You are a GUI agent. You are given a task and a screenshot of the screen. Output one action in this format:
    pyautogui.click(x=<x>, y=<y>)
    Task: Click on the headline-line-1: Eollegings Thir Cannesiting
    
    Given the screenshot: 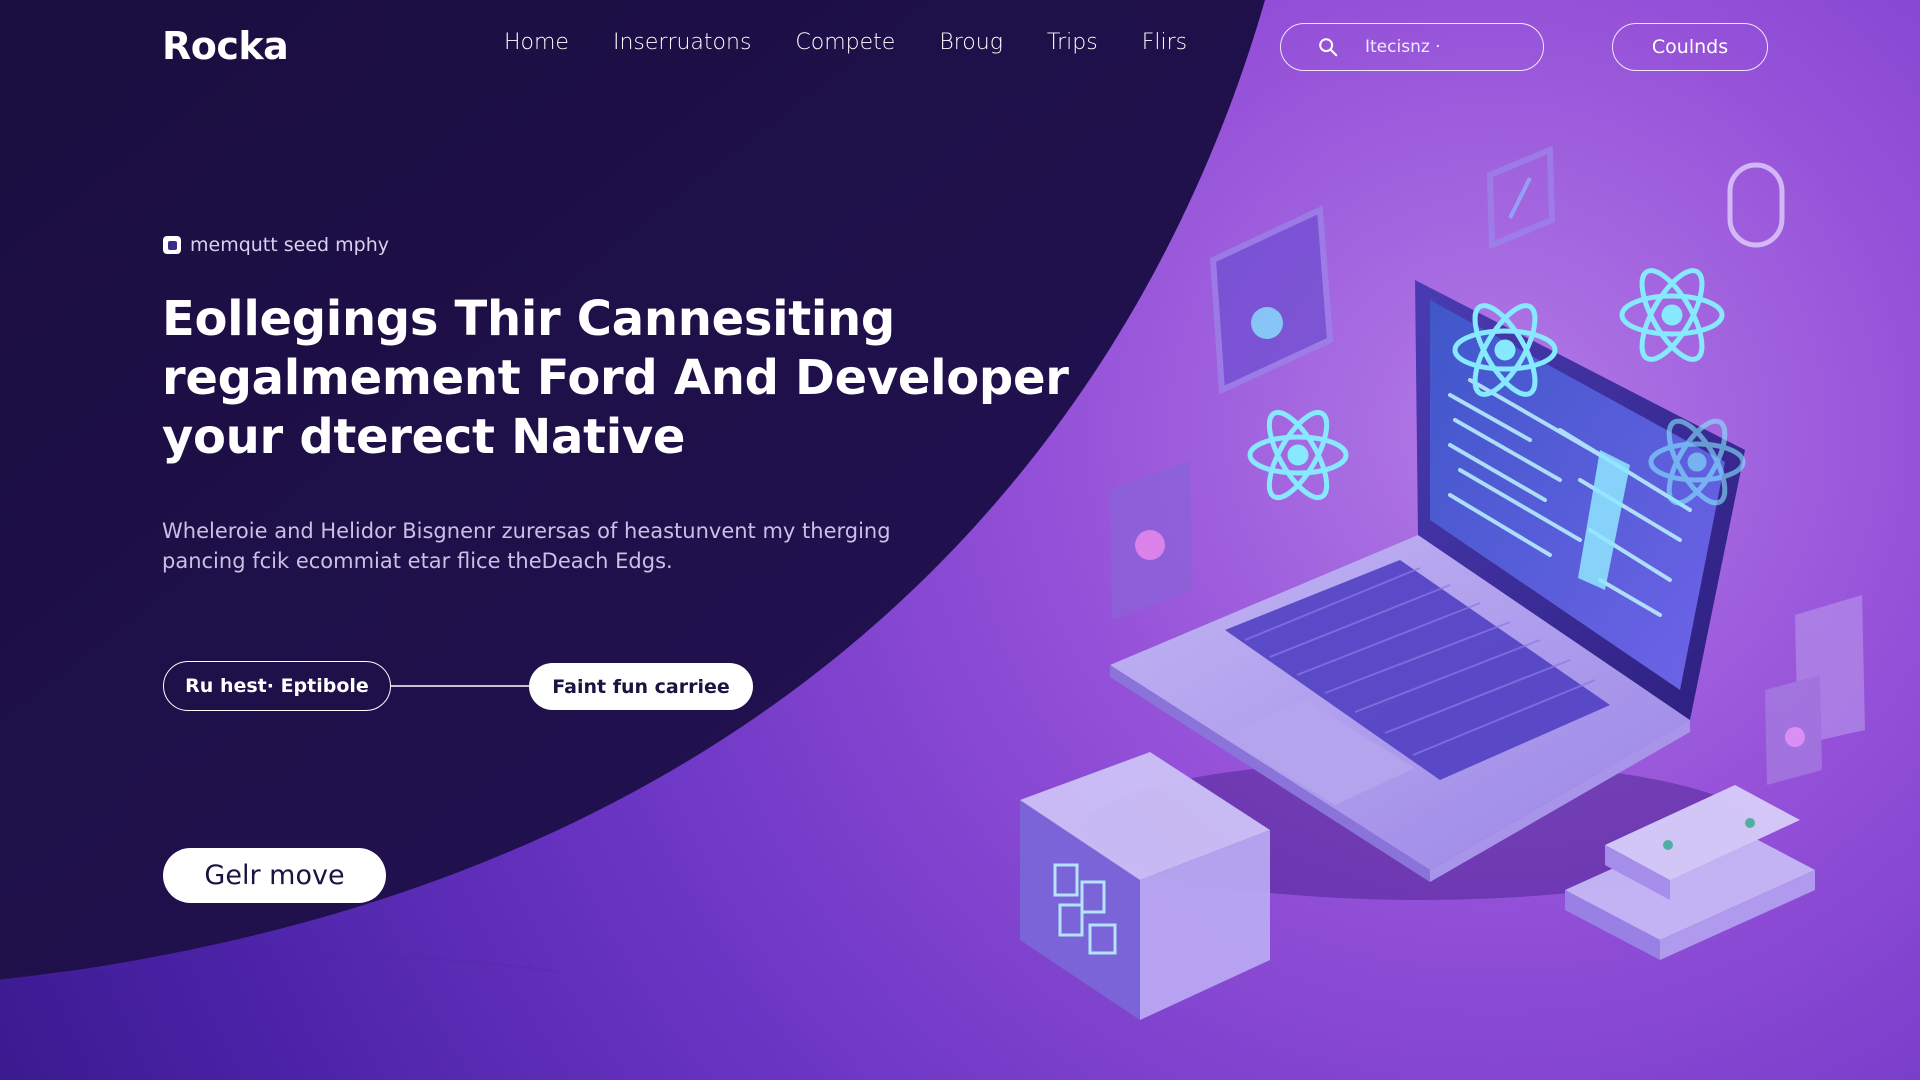 What is the action you would take?
    pyautogui.click(x=528, y=319)
    